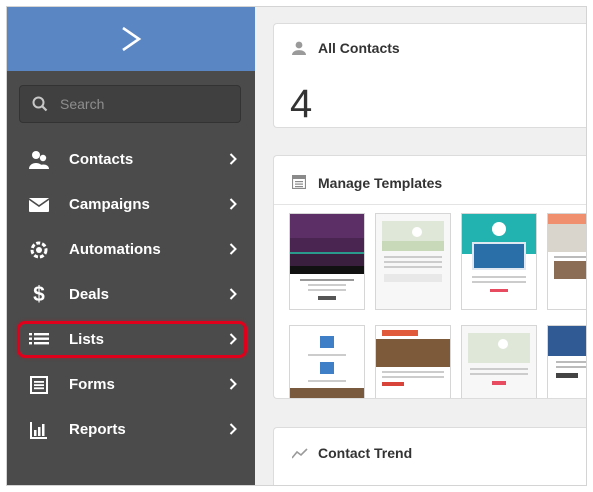 The height and width of the screenshot is (492, 593). Describe the element at coordinates (140, 104) in the screenshot. I see `search-input` at that location.